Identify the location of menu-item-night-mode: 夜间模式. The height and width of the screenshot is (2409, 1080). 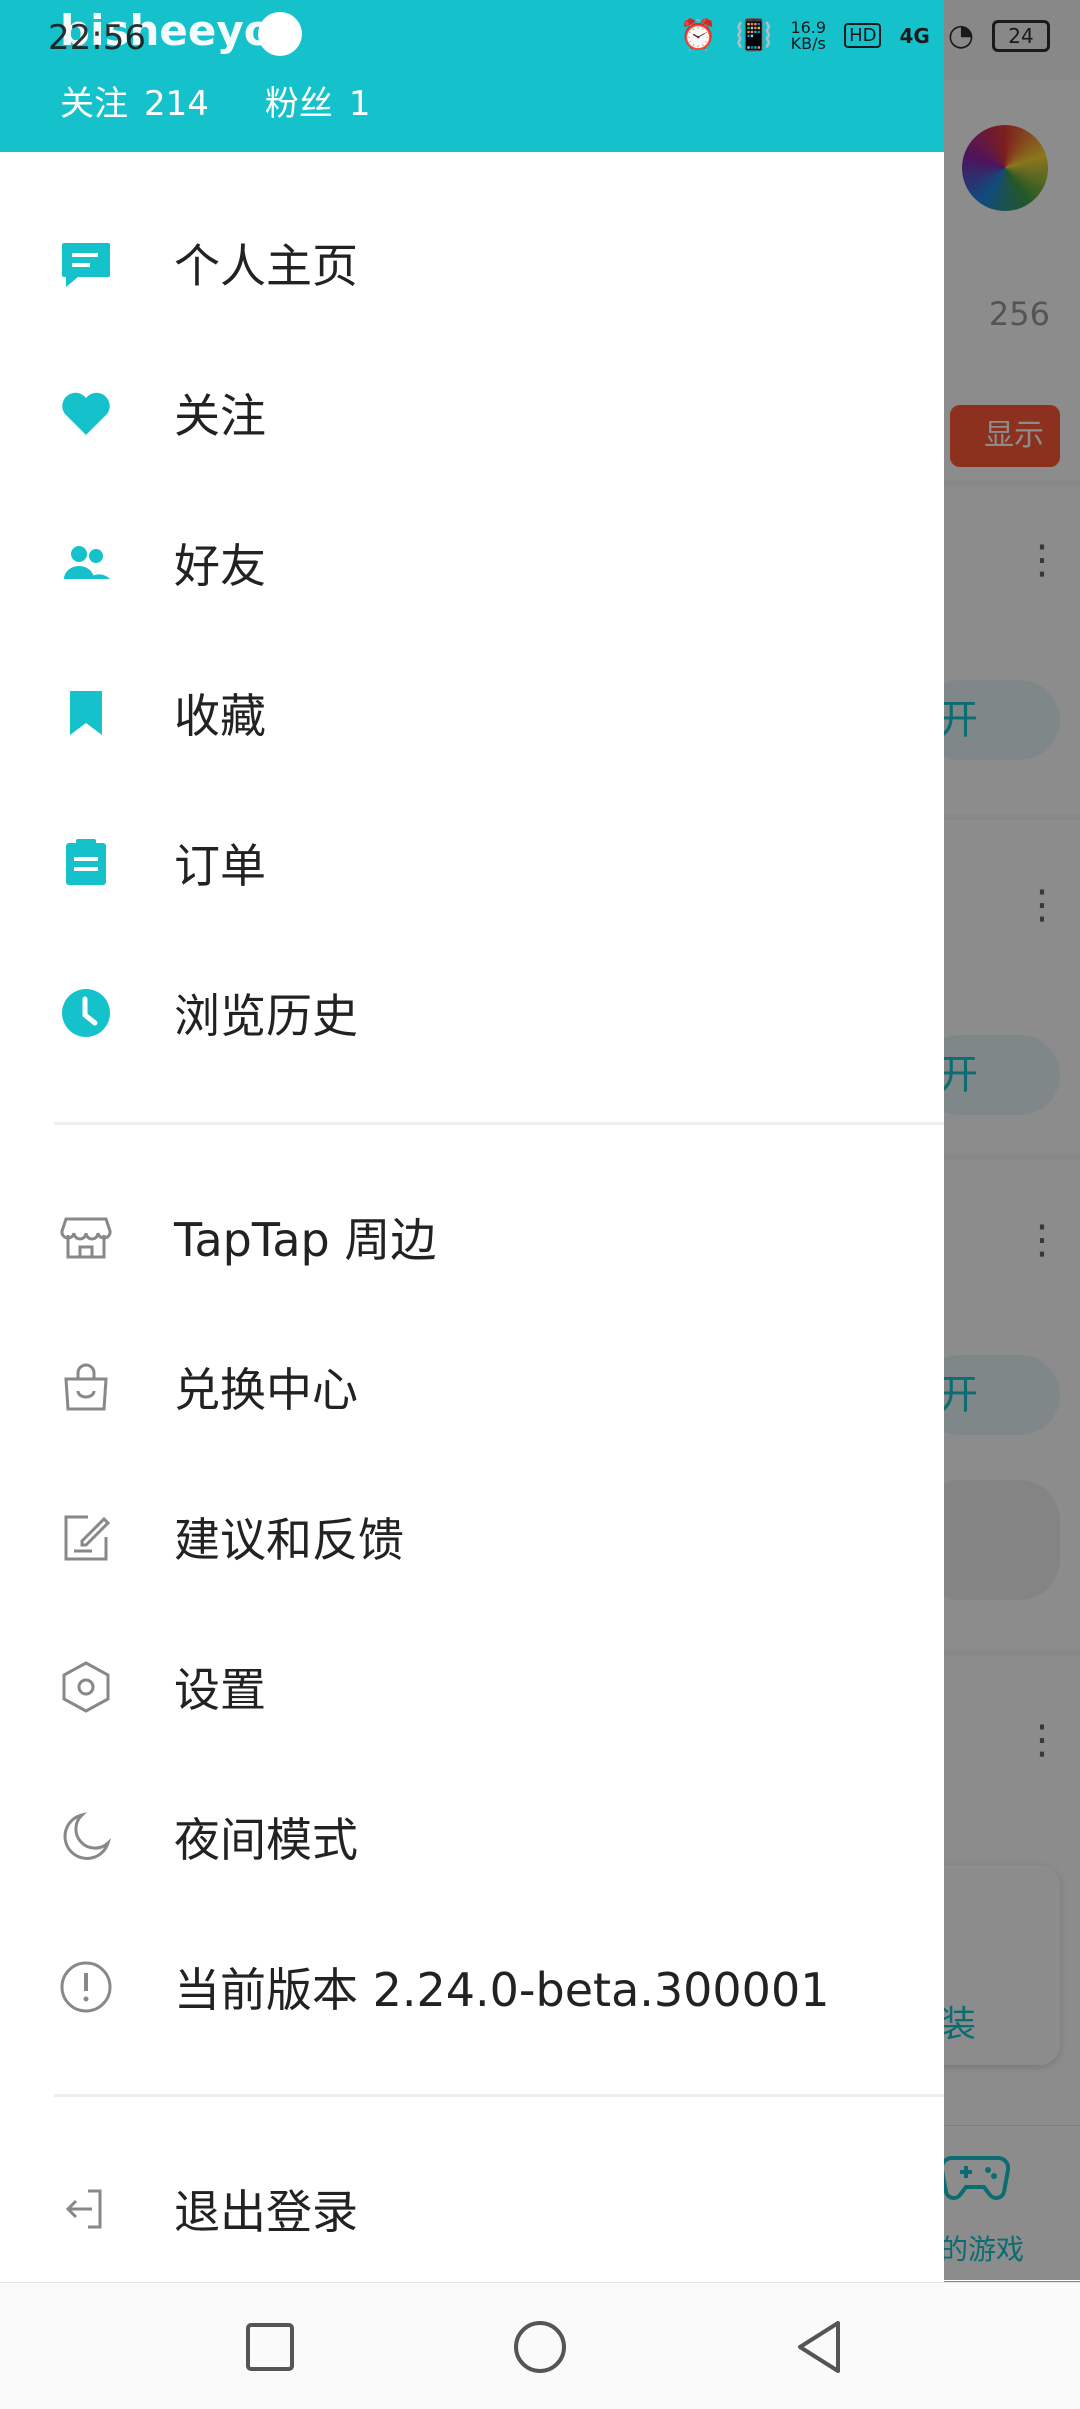
(472, 1837).